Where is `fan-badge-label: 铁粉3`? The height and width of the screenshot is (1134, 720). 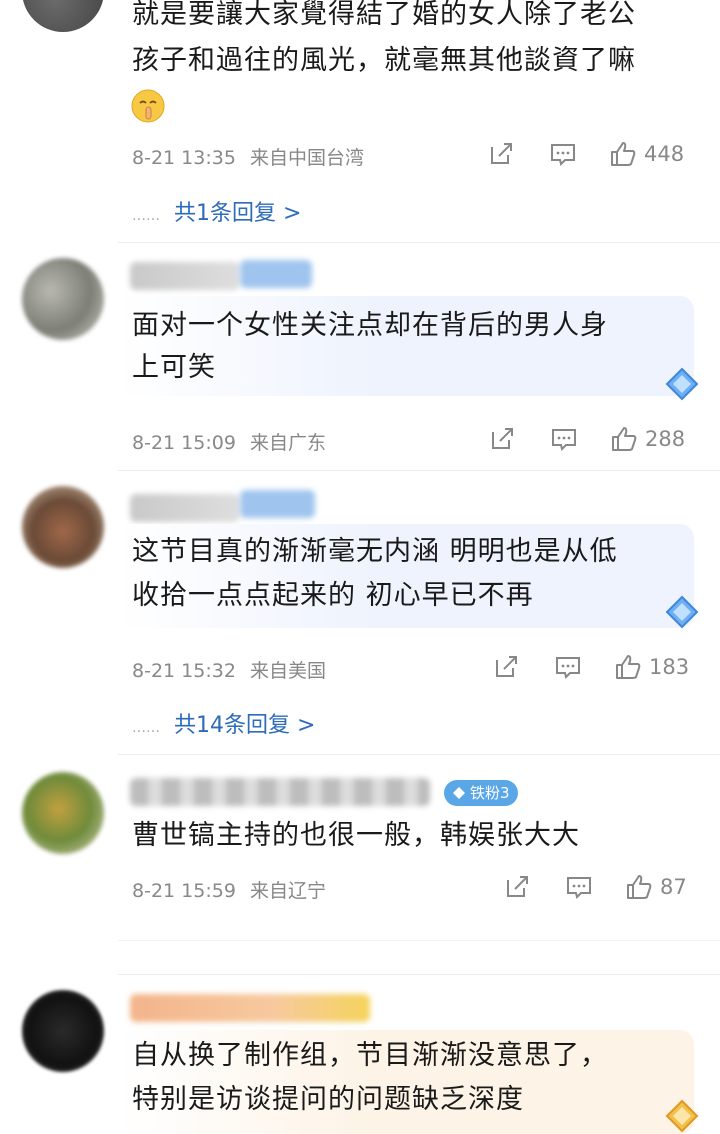 fan-badge-label: 铁粉3 is located at coordinates (490, 793).